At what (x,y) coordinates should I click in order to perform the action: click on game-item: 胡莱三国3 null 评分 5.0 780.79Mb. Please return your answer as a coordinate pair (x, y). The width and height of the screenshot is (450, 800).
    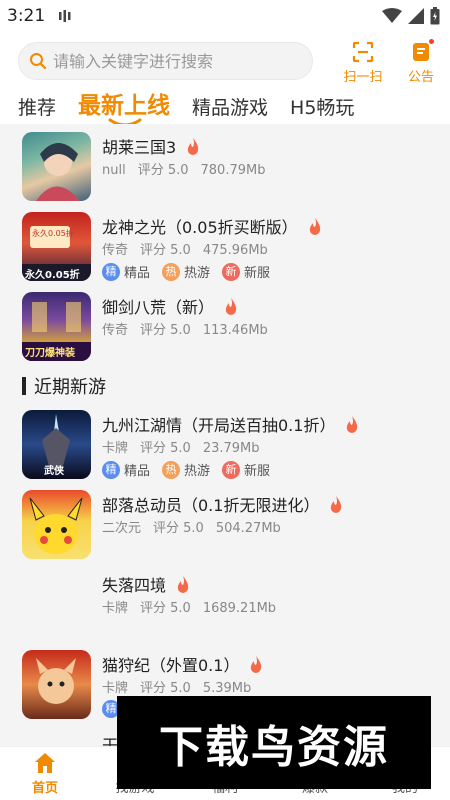
    Looking at the image, I should click on (225, 166).